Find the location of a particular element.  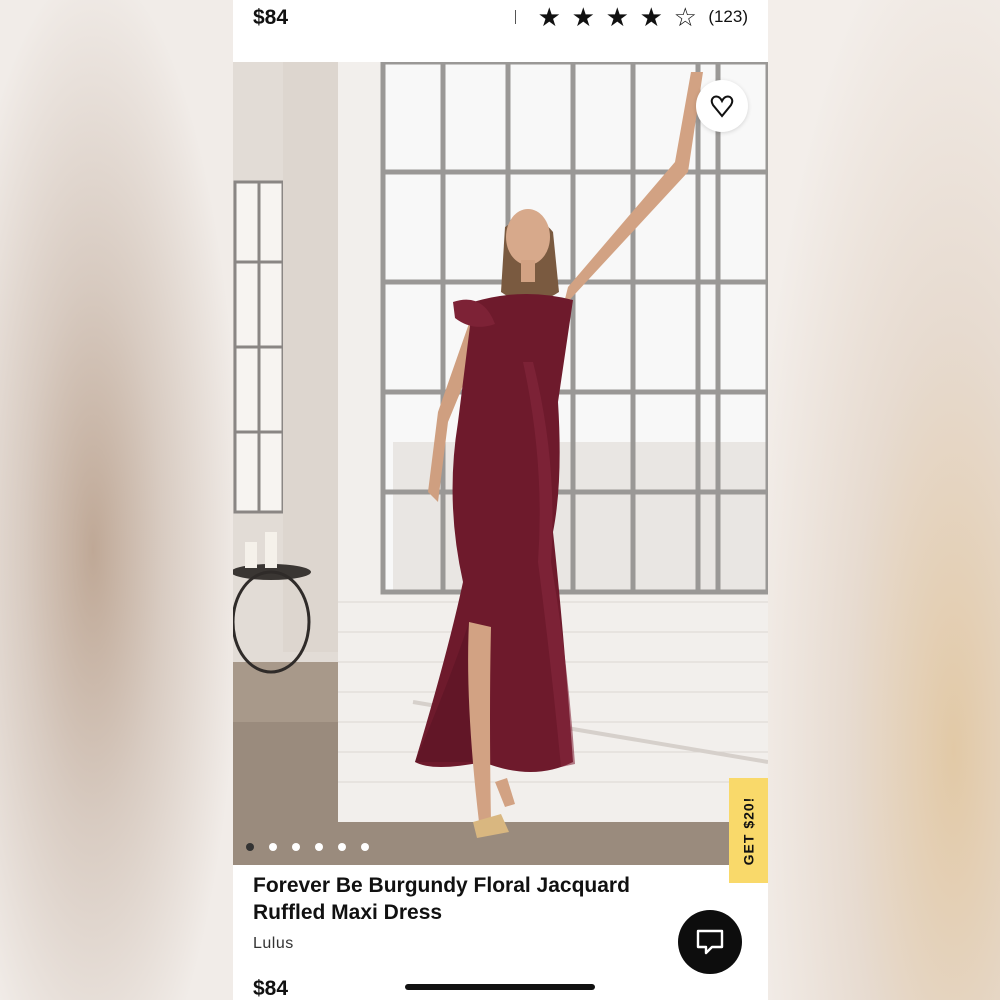

promo-label: GET $20! is located at coordinates (748, 830).